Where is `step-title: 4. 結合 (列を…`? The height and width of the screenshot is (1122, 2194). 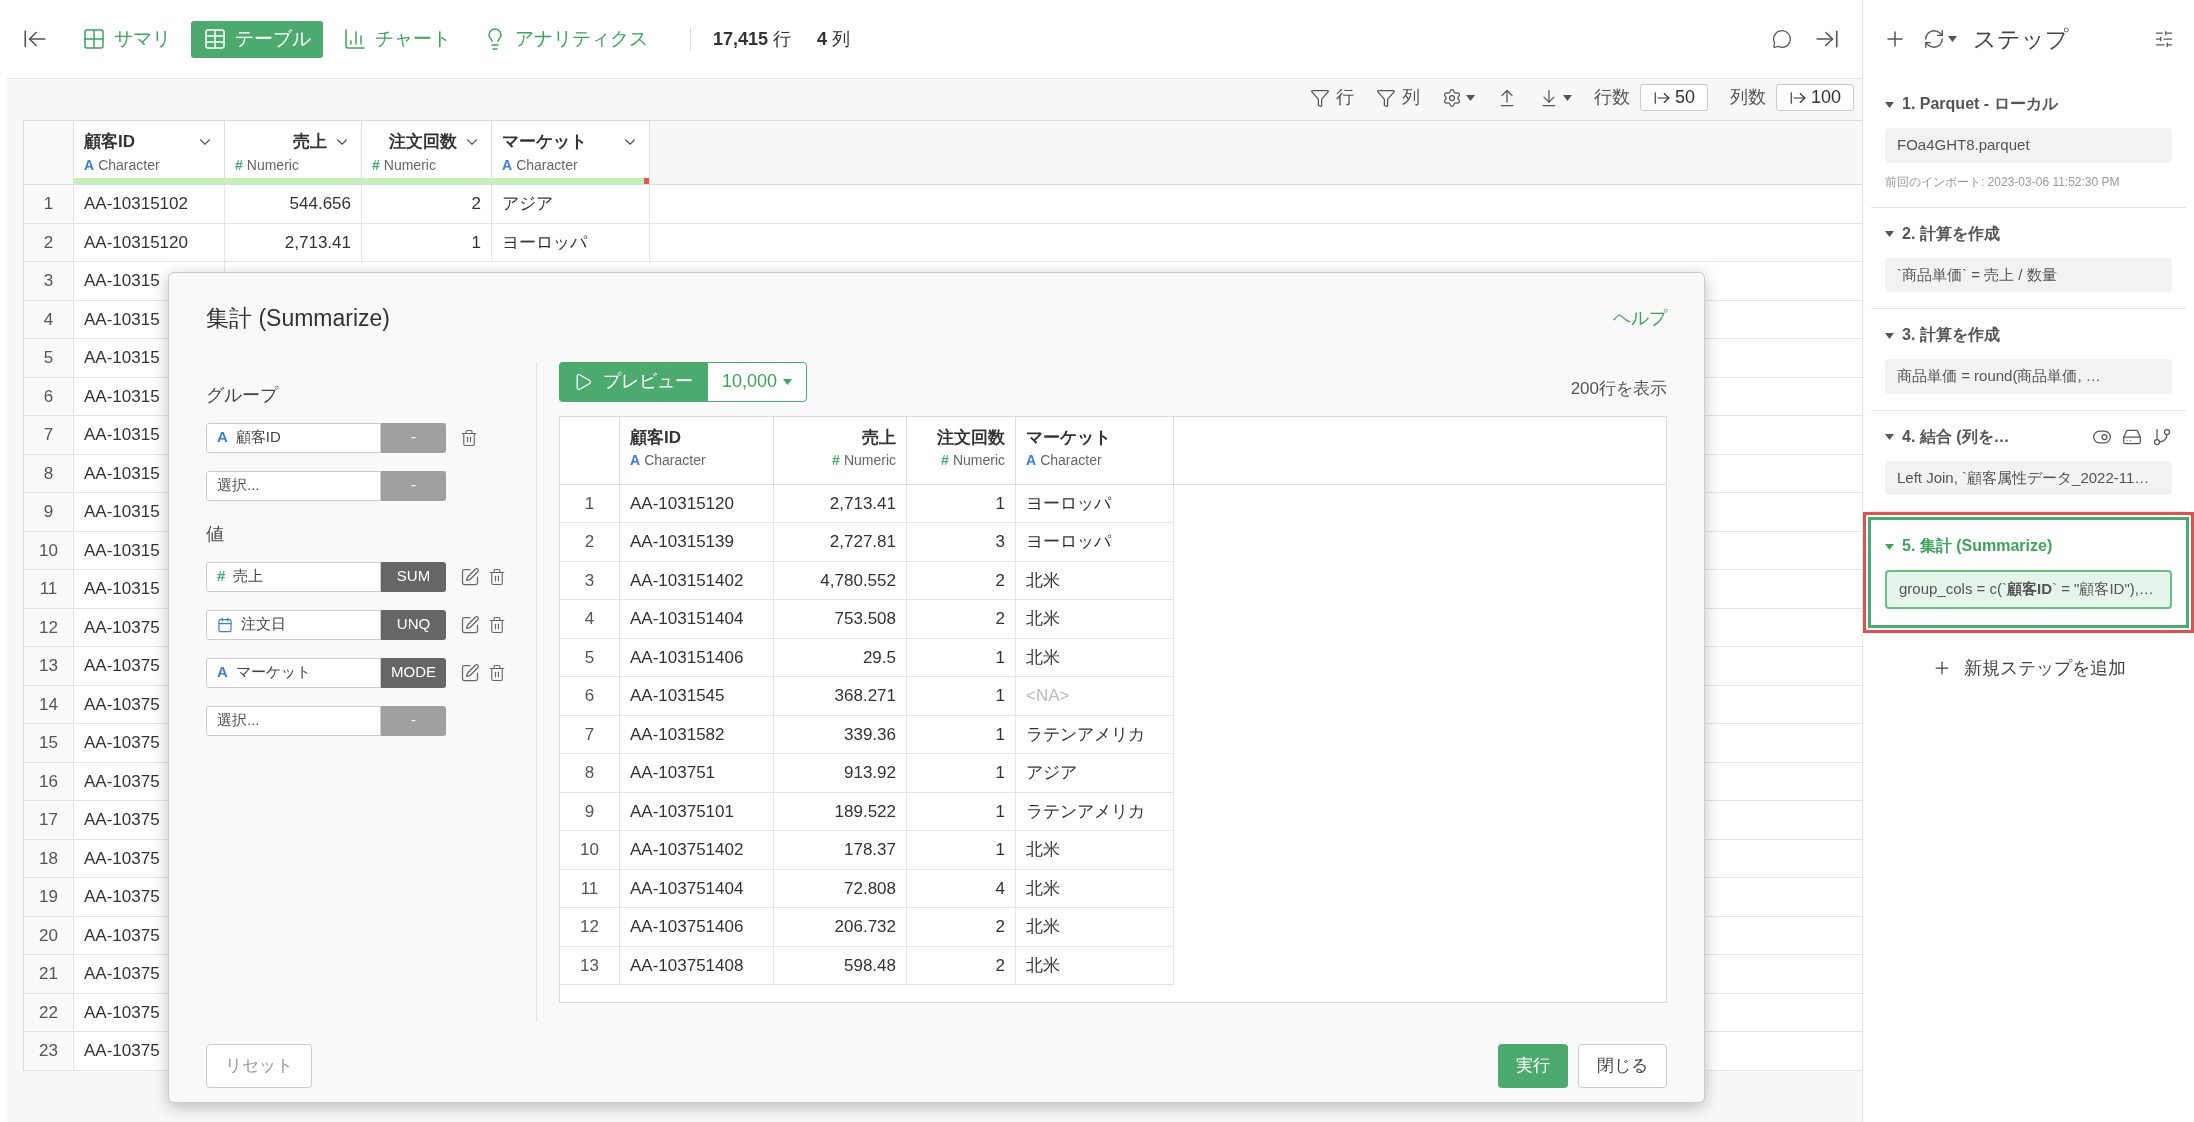
step-title: 4. 結合 (列を… is located at coordinates (1947, 436).